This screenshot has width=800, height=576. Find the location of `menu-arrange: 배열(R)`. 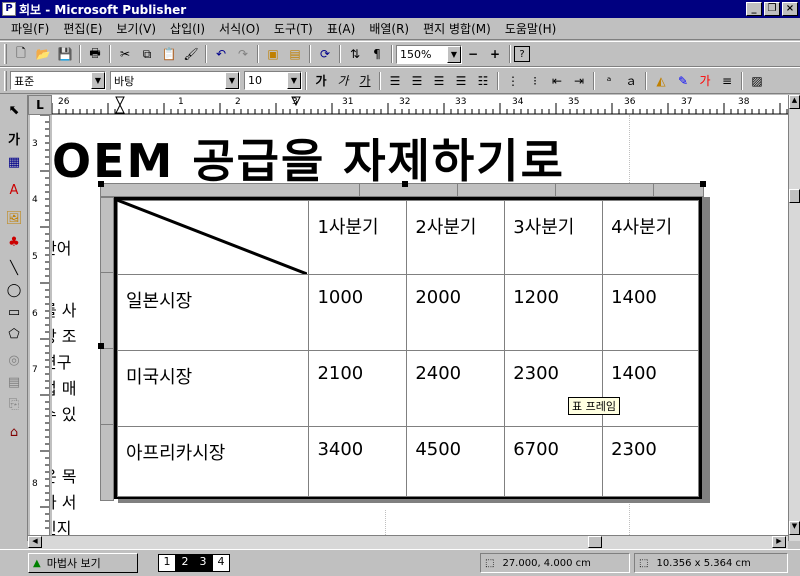

menu-arrange: 배열(R) is located at coordinates (389, 28).